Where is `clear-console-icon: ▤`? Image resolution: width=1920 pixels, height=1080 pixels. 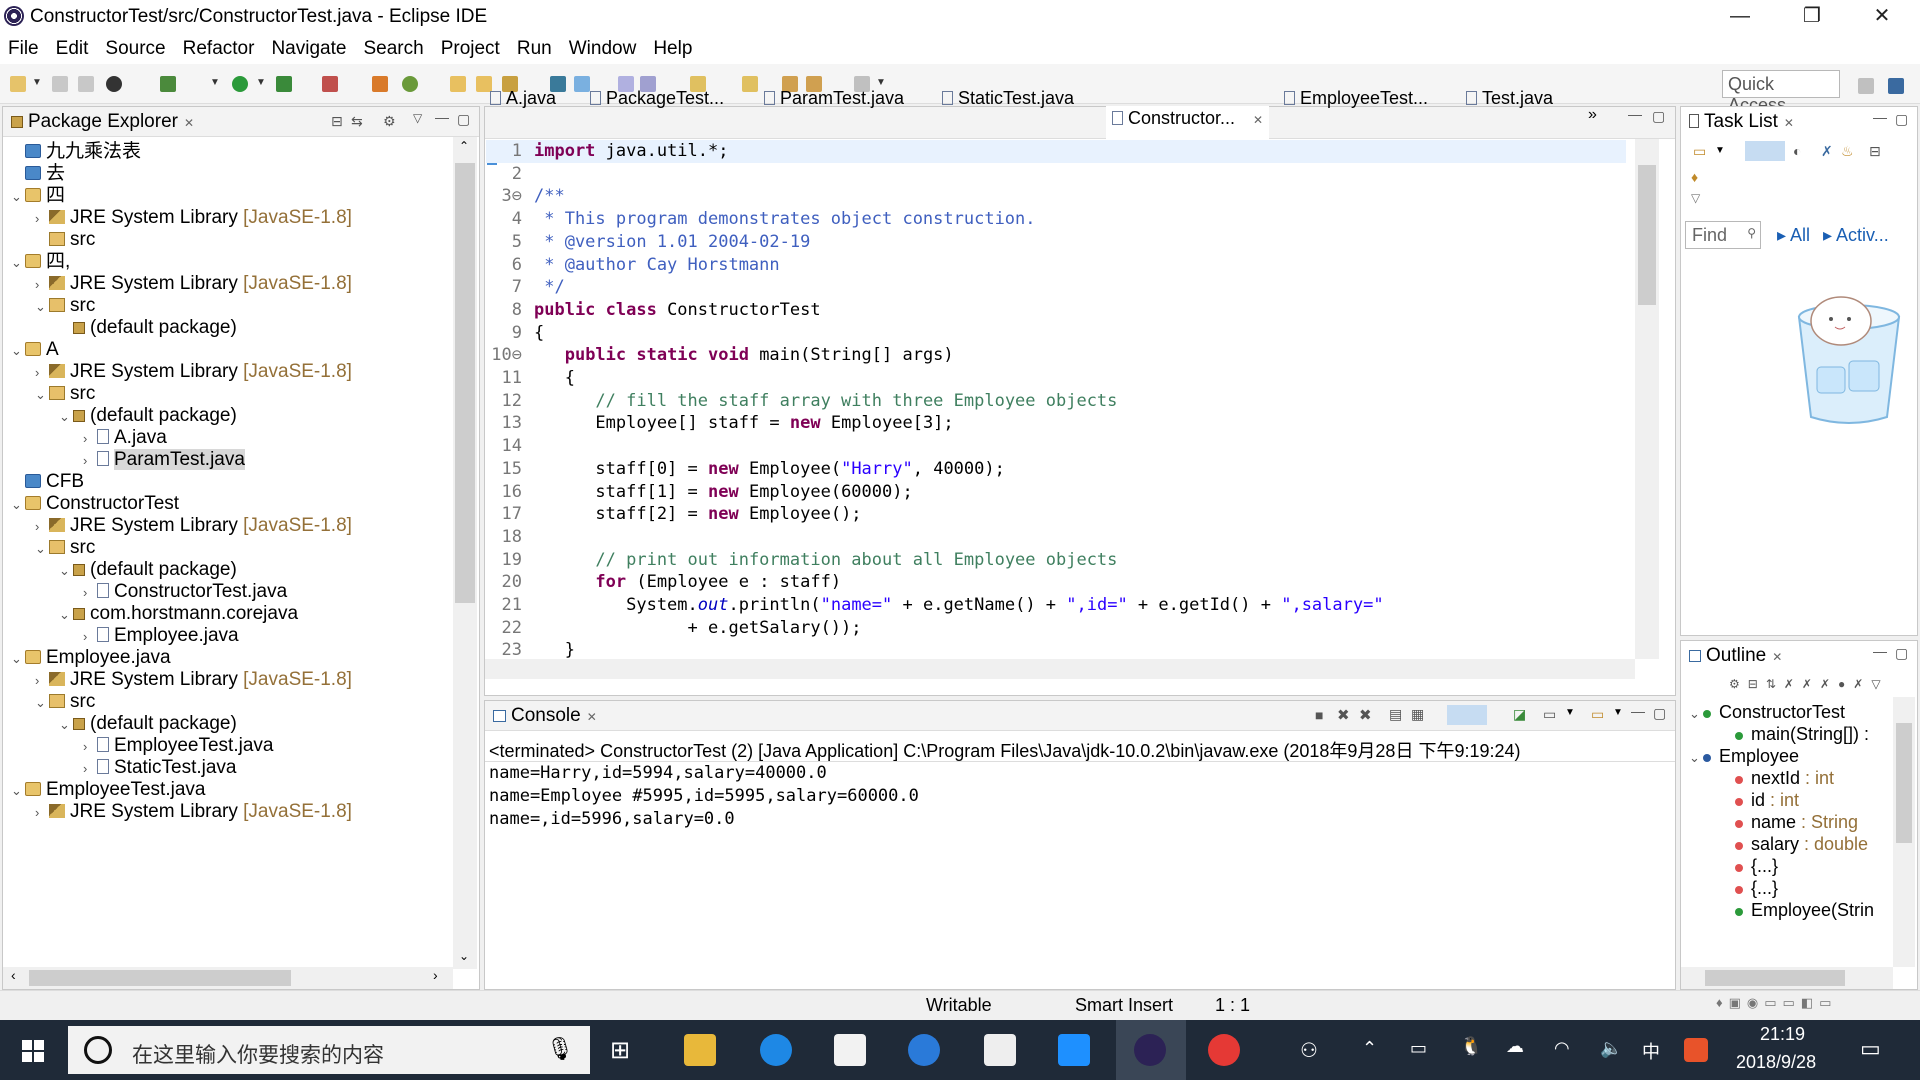
clear-console-icon: ▤ is located at coordinates (1395, 714).